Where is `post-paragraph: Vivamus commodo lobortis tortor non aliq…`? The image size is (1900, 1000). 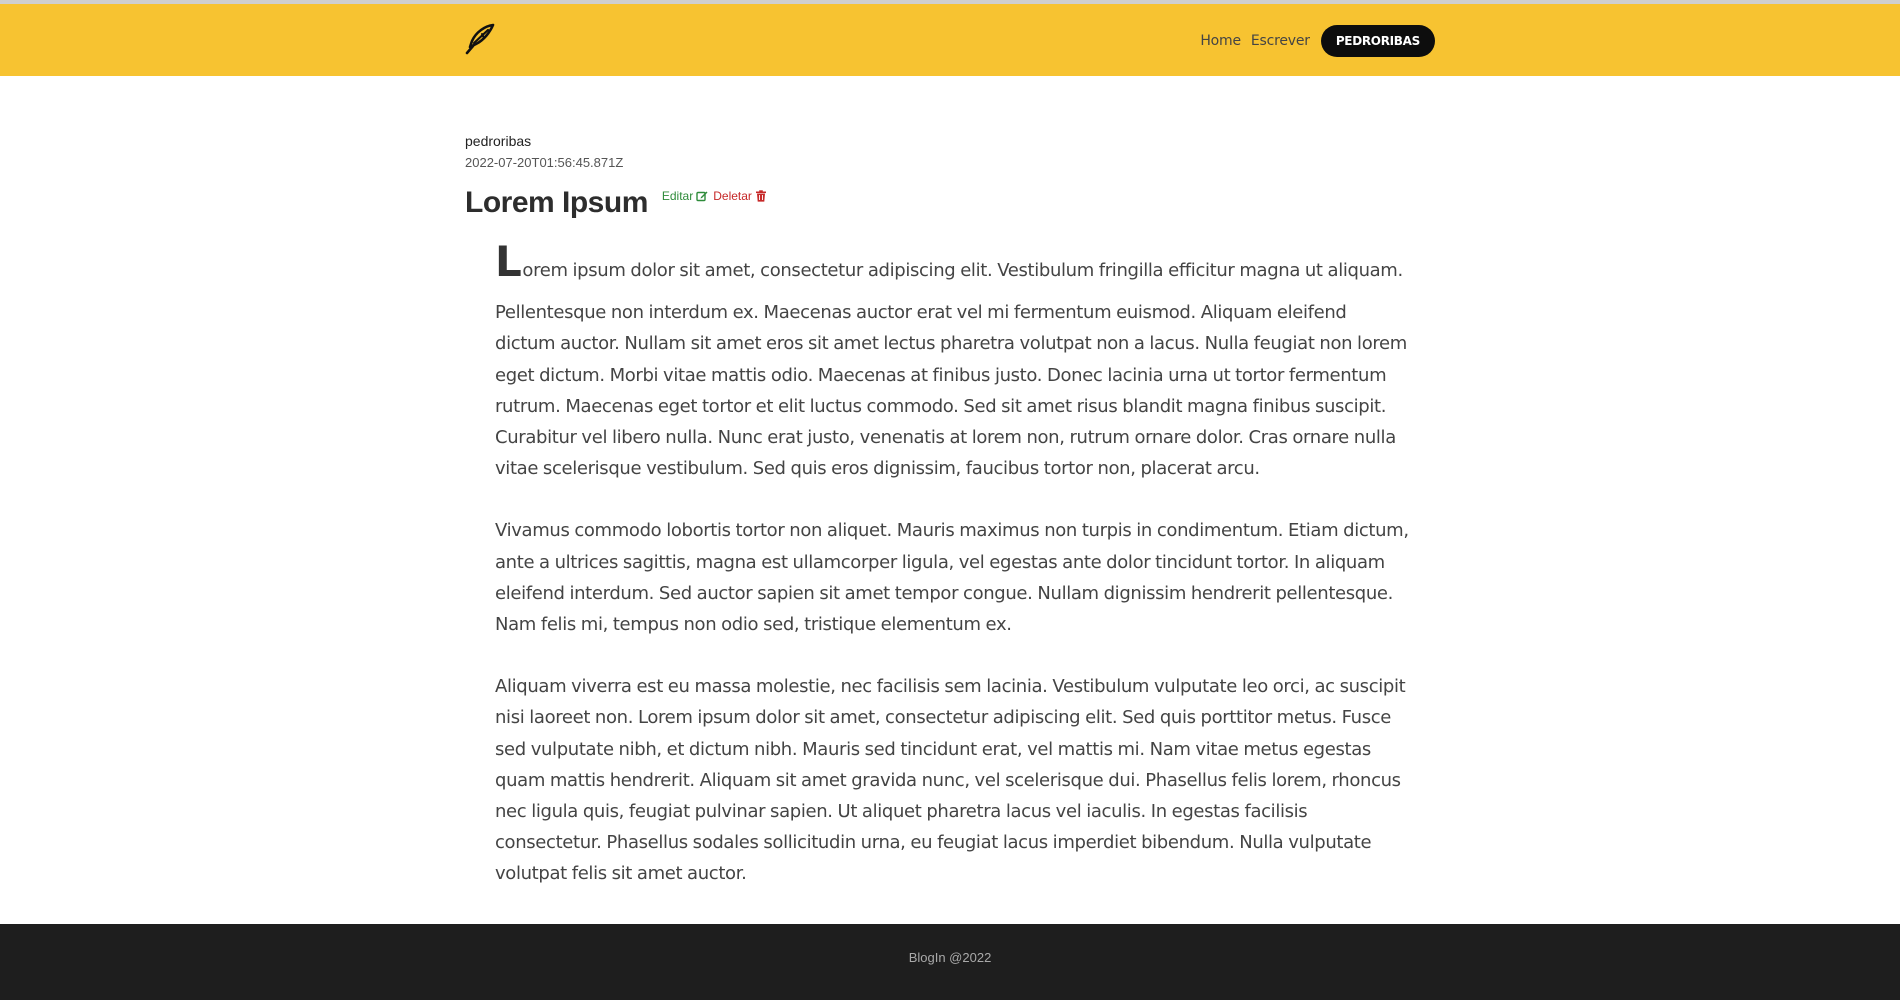
post-paragraph: Vivamus commodo lobortis tortor non aliq… is located at coordinates (952, 578).